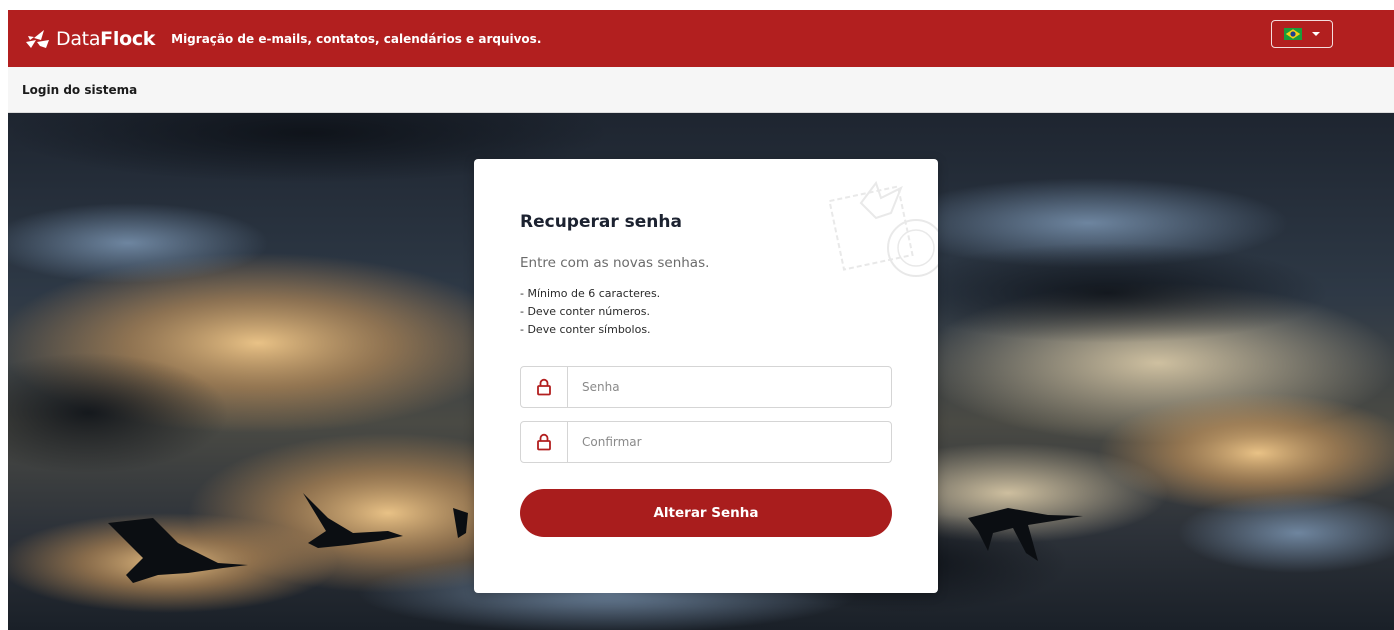 The image size is (1394, 630). I want to click on brazil-flag-icon, so click(1293, 34).